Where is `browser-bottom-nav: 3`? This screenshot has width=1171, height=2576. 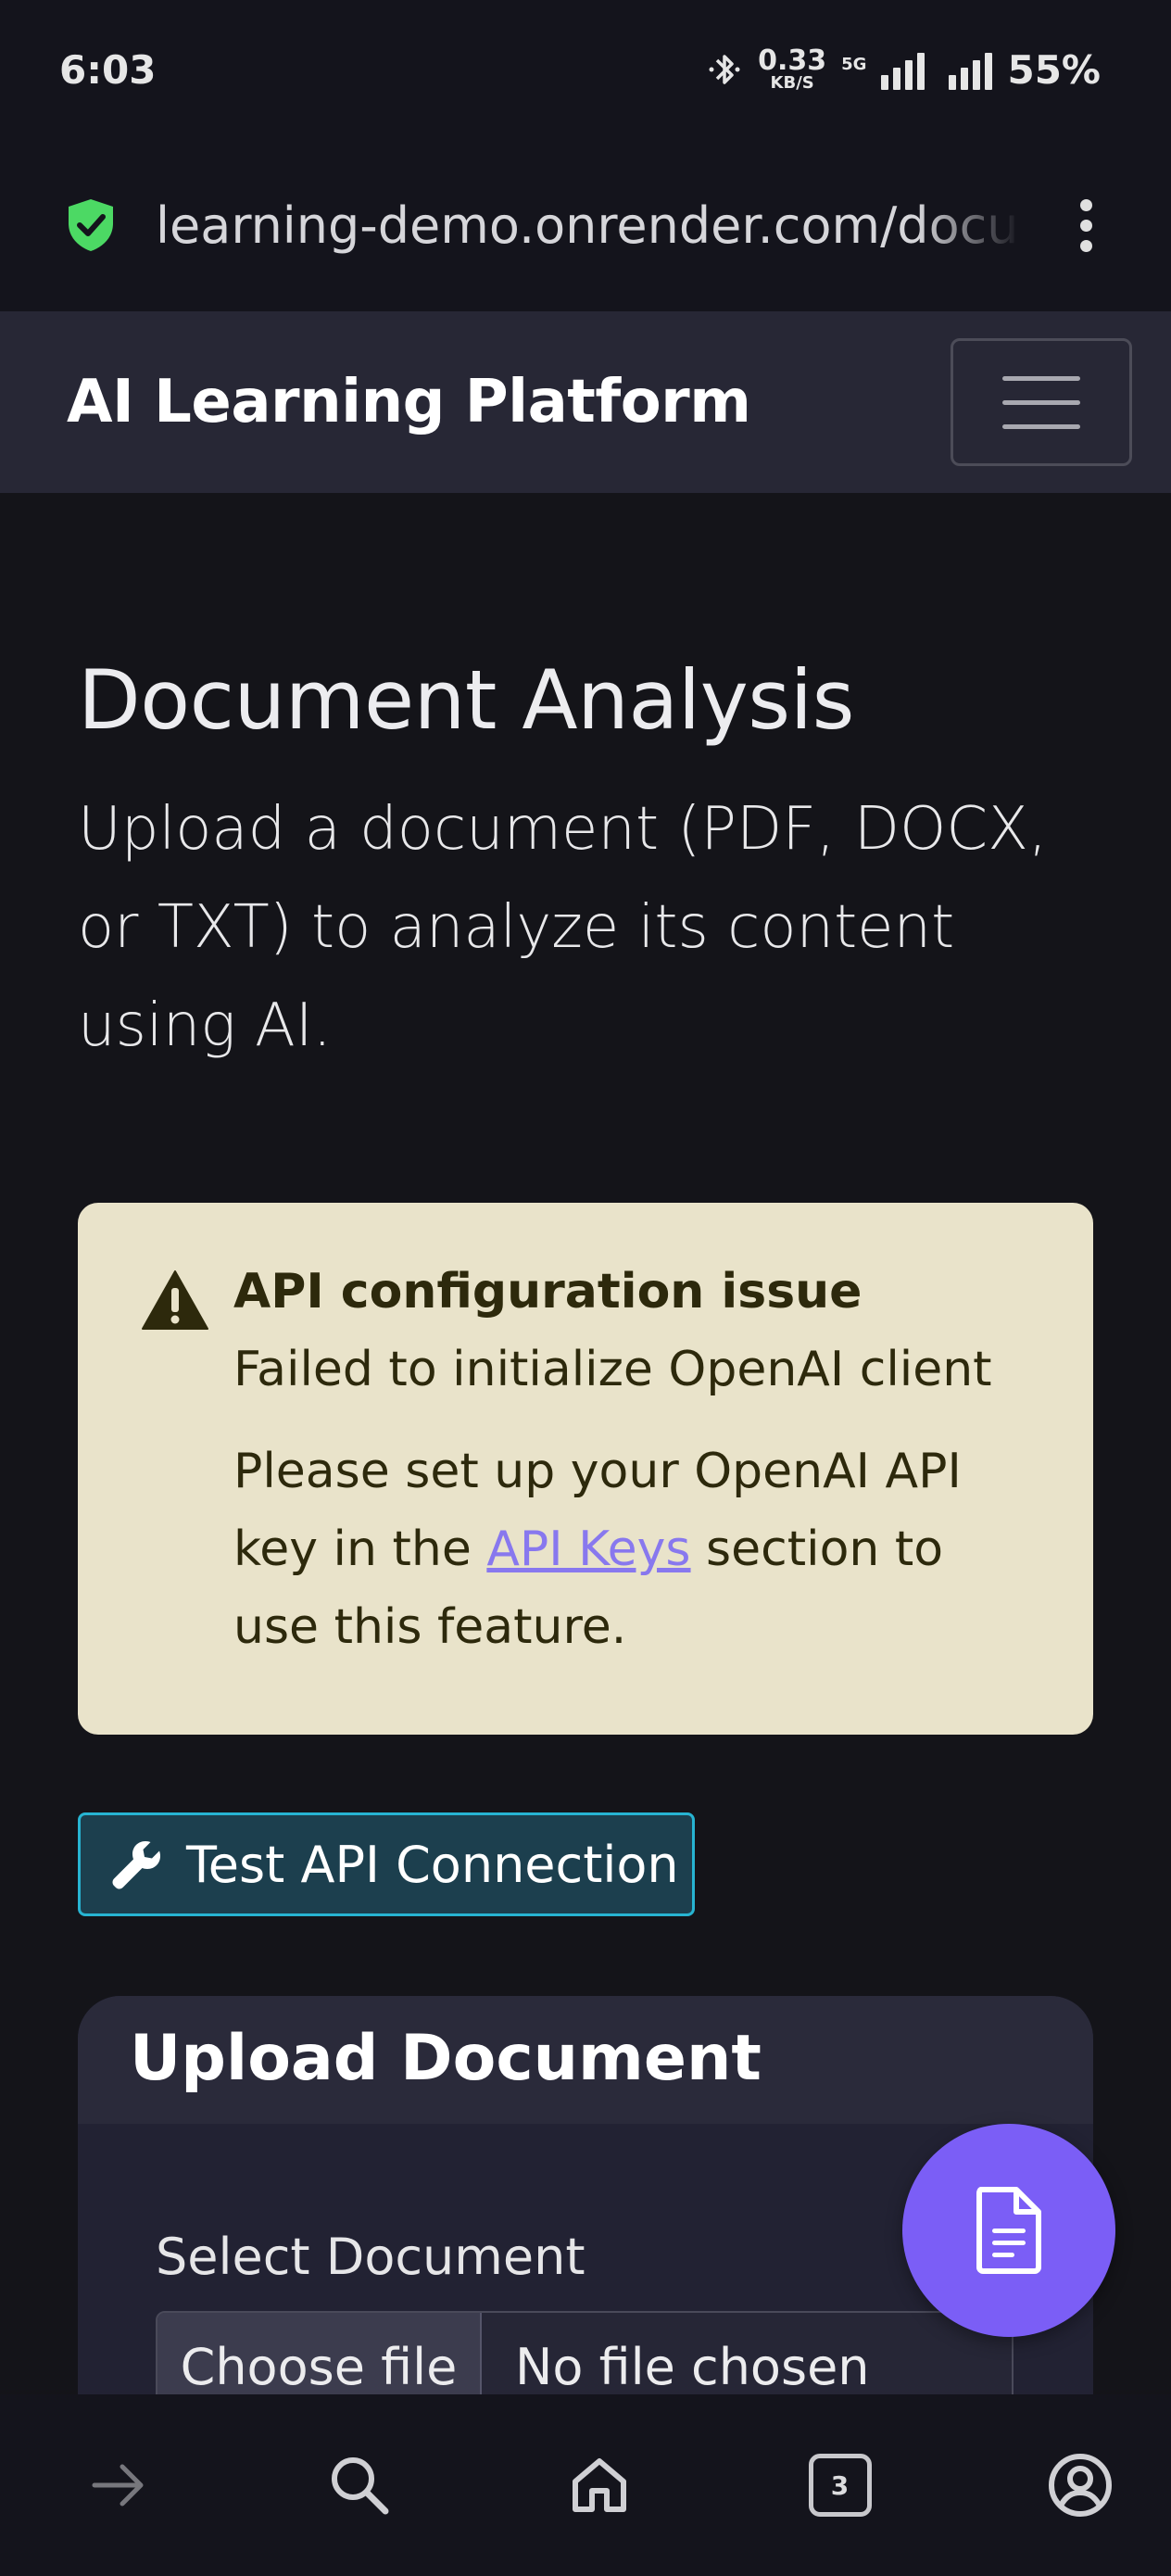
browser-bottom-nav: 3 is located at coordinates (585, 2485).